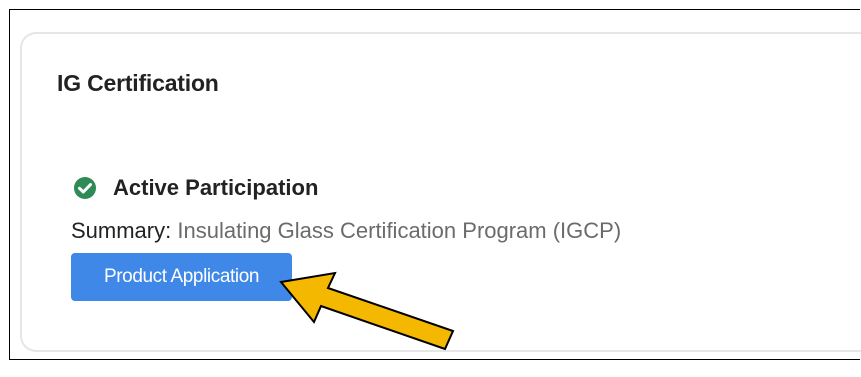 The width and height of the screenshot is (861, 377). What do you see at coordinates (216, 187) in the screenshot?
I see `status-label: Active Participation` at bounding box center [216, 187].